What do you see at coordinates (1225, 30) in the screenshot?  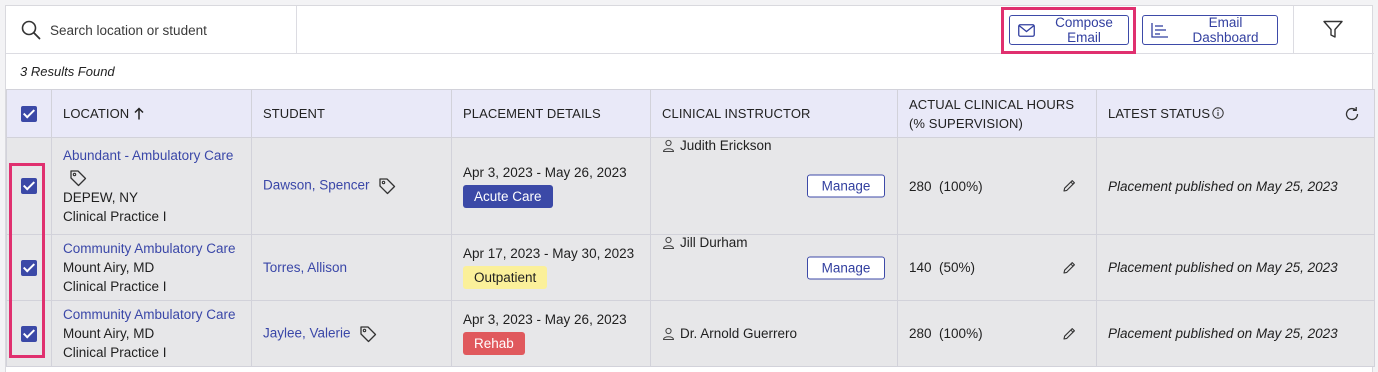 I see `email-dashboard-label: Email Dashboard` at bounding box center [1225, 30].